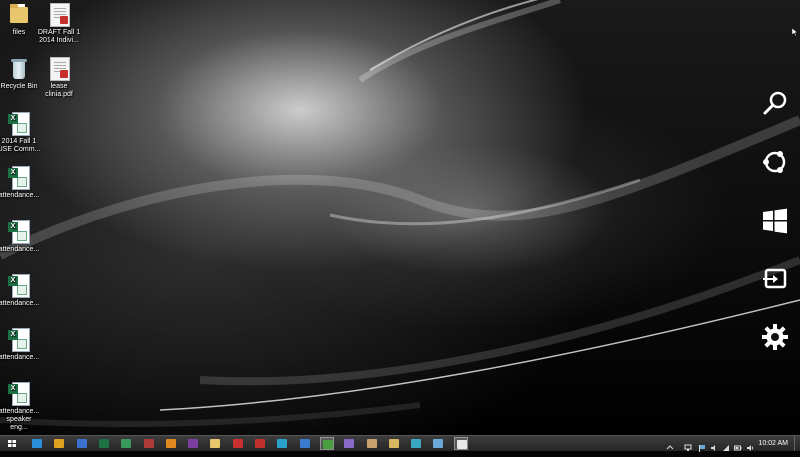 The image size is (800, 457). What do you see at coordinates (688, 445) in the screenshot?
I see `network-icon` at bounding box center [688, 445].